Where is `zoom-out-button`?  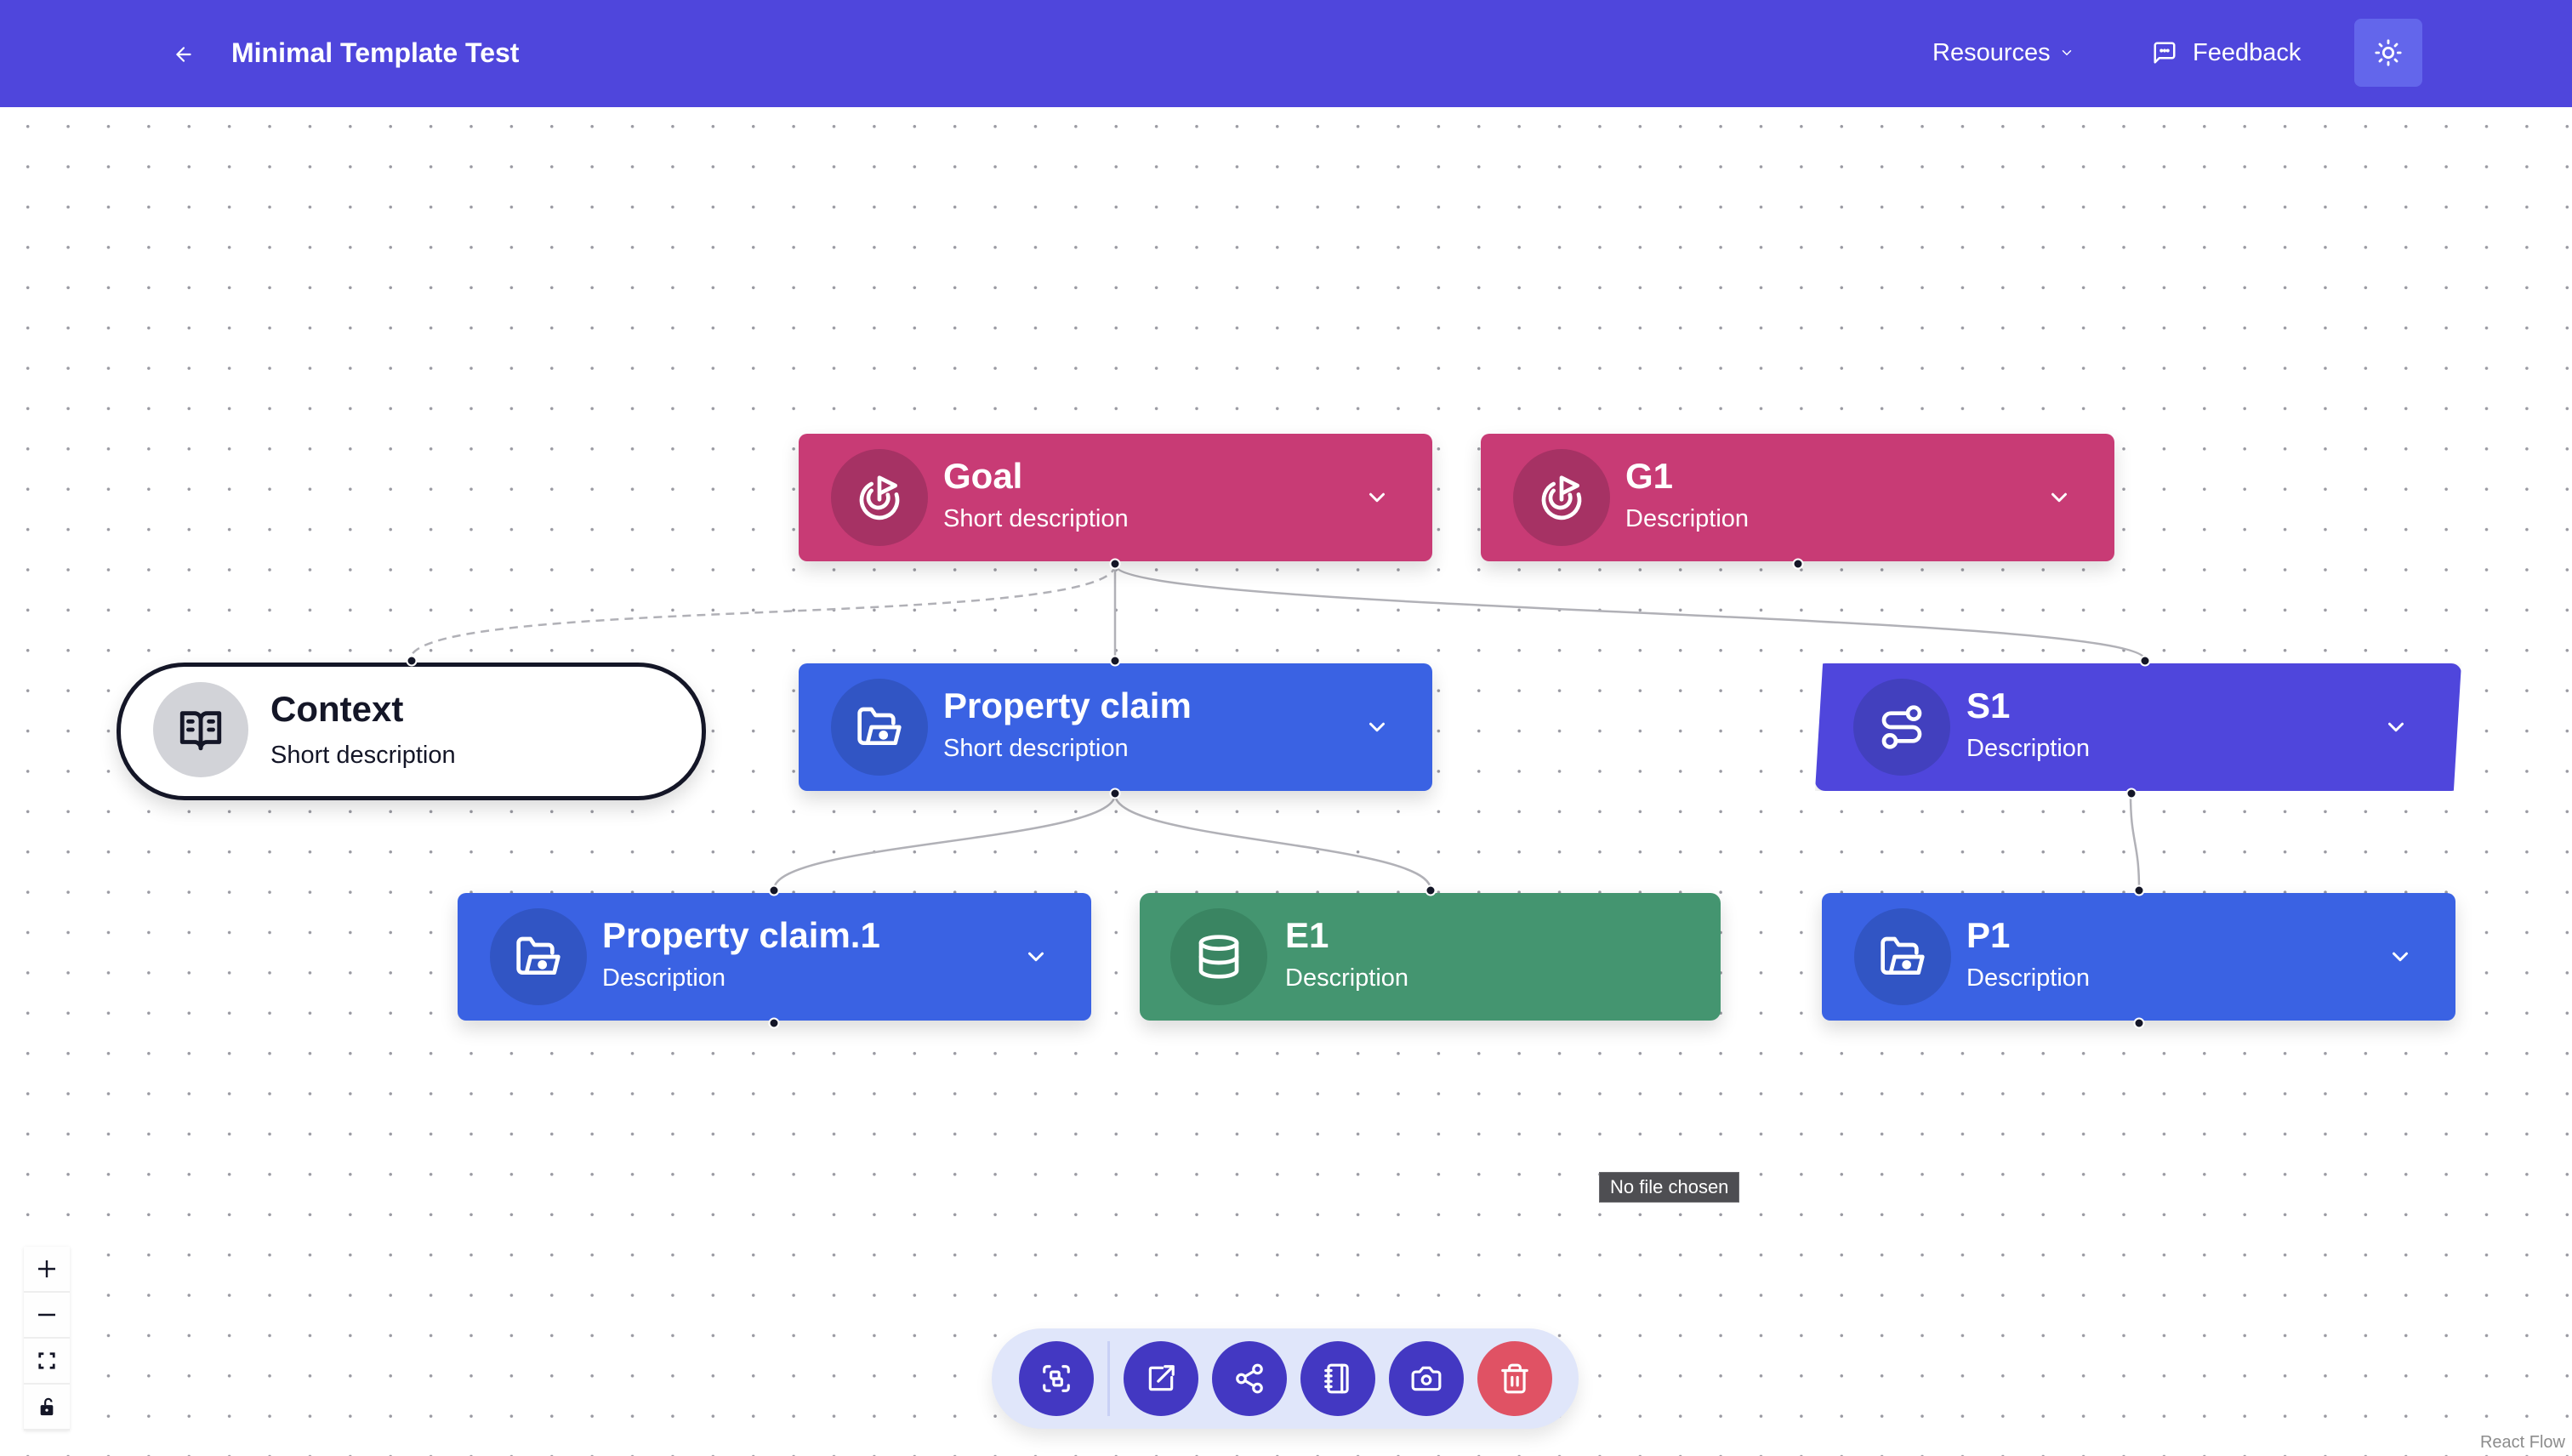 zoom-out-button is located at coordinates (47, 1316).